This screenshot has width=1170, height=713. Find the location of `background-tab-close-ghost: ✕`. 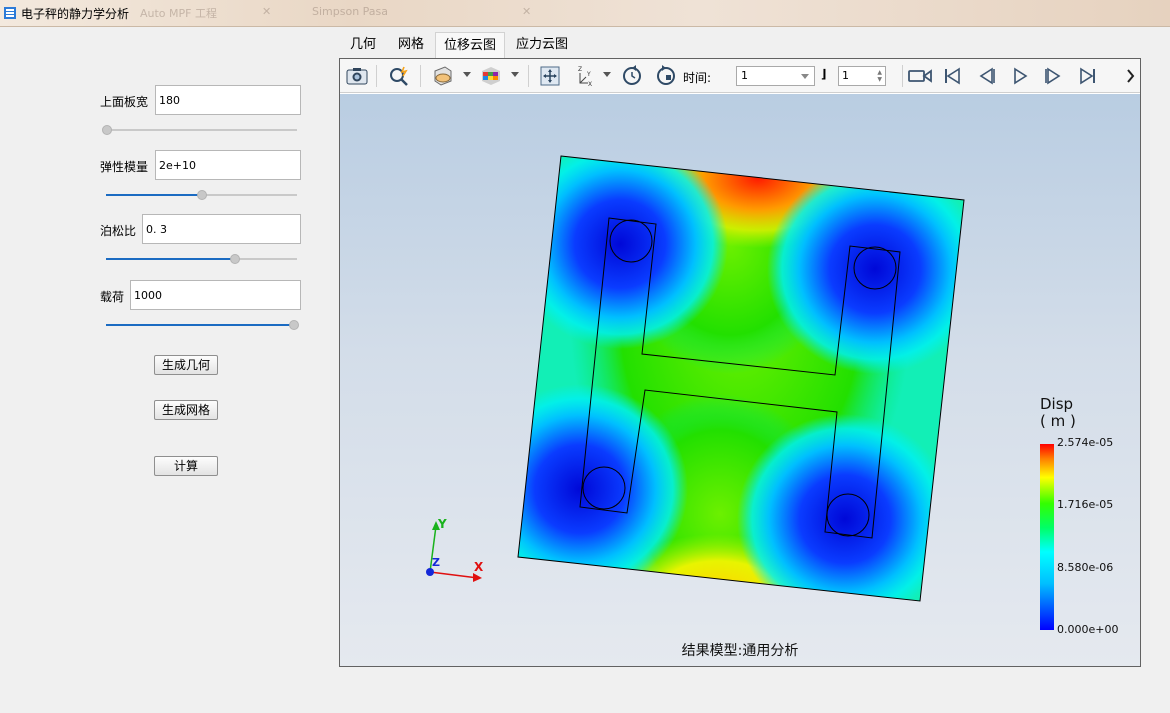

background-tab-close-ghost: ✕ is located at coordinates (267, 11).